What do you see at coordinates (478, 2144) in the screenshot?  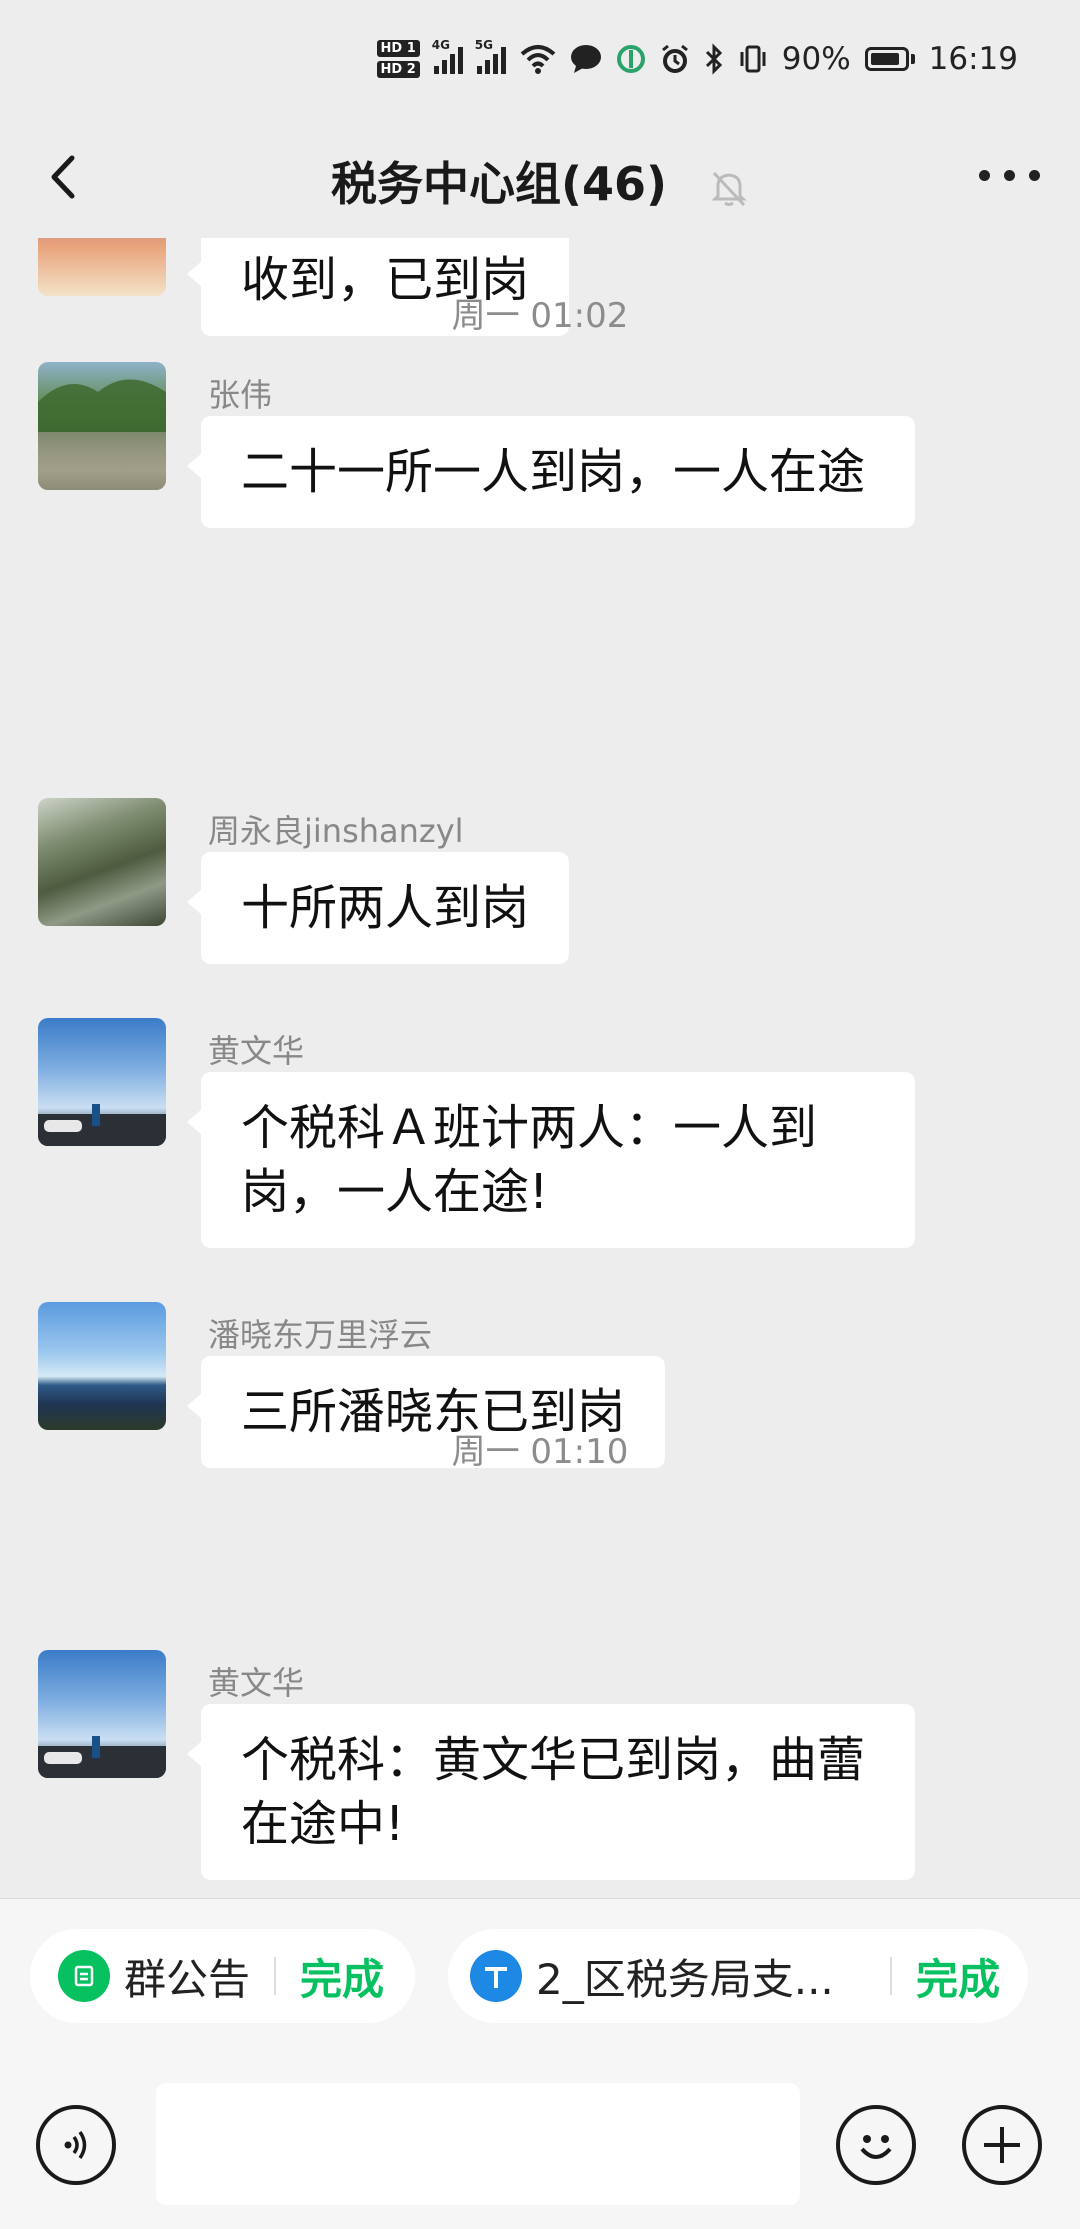 I see `message-input` at bounding box center [478, 2144].